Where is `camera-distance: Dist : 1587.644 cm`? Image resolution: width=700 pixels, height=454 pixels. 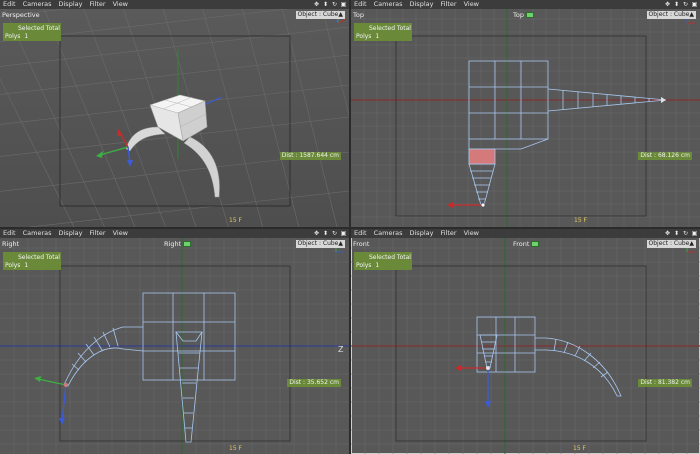 camera-distance: Dist : 1587.644 cm is located at coordinates (310, 156).